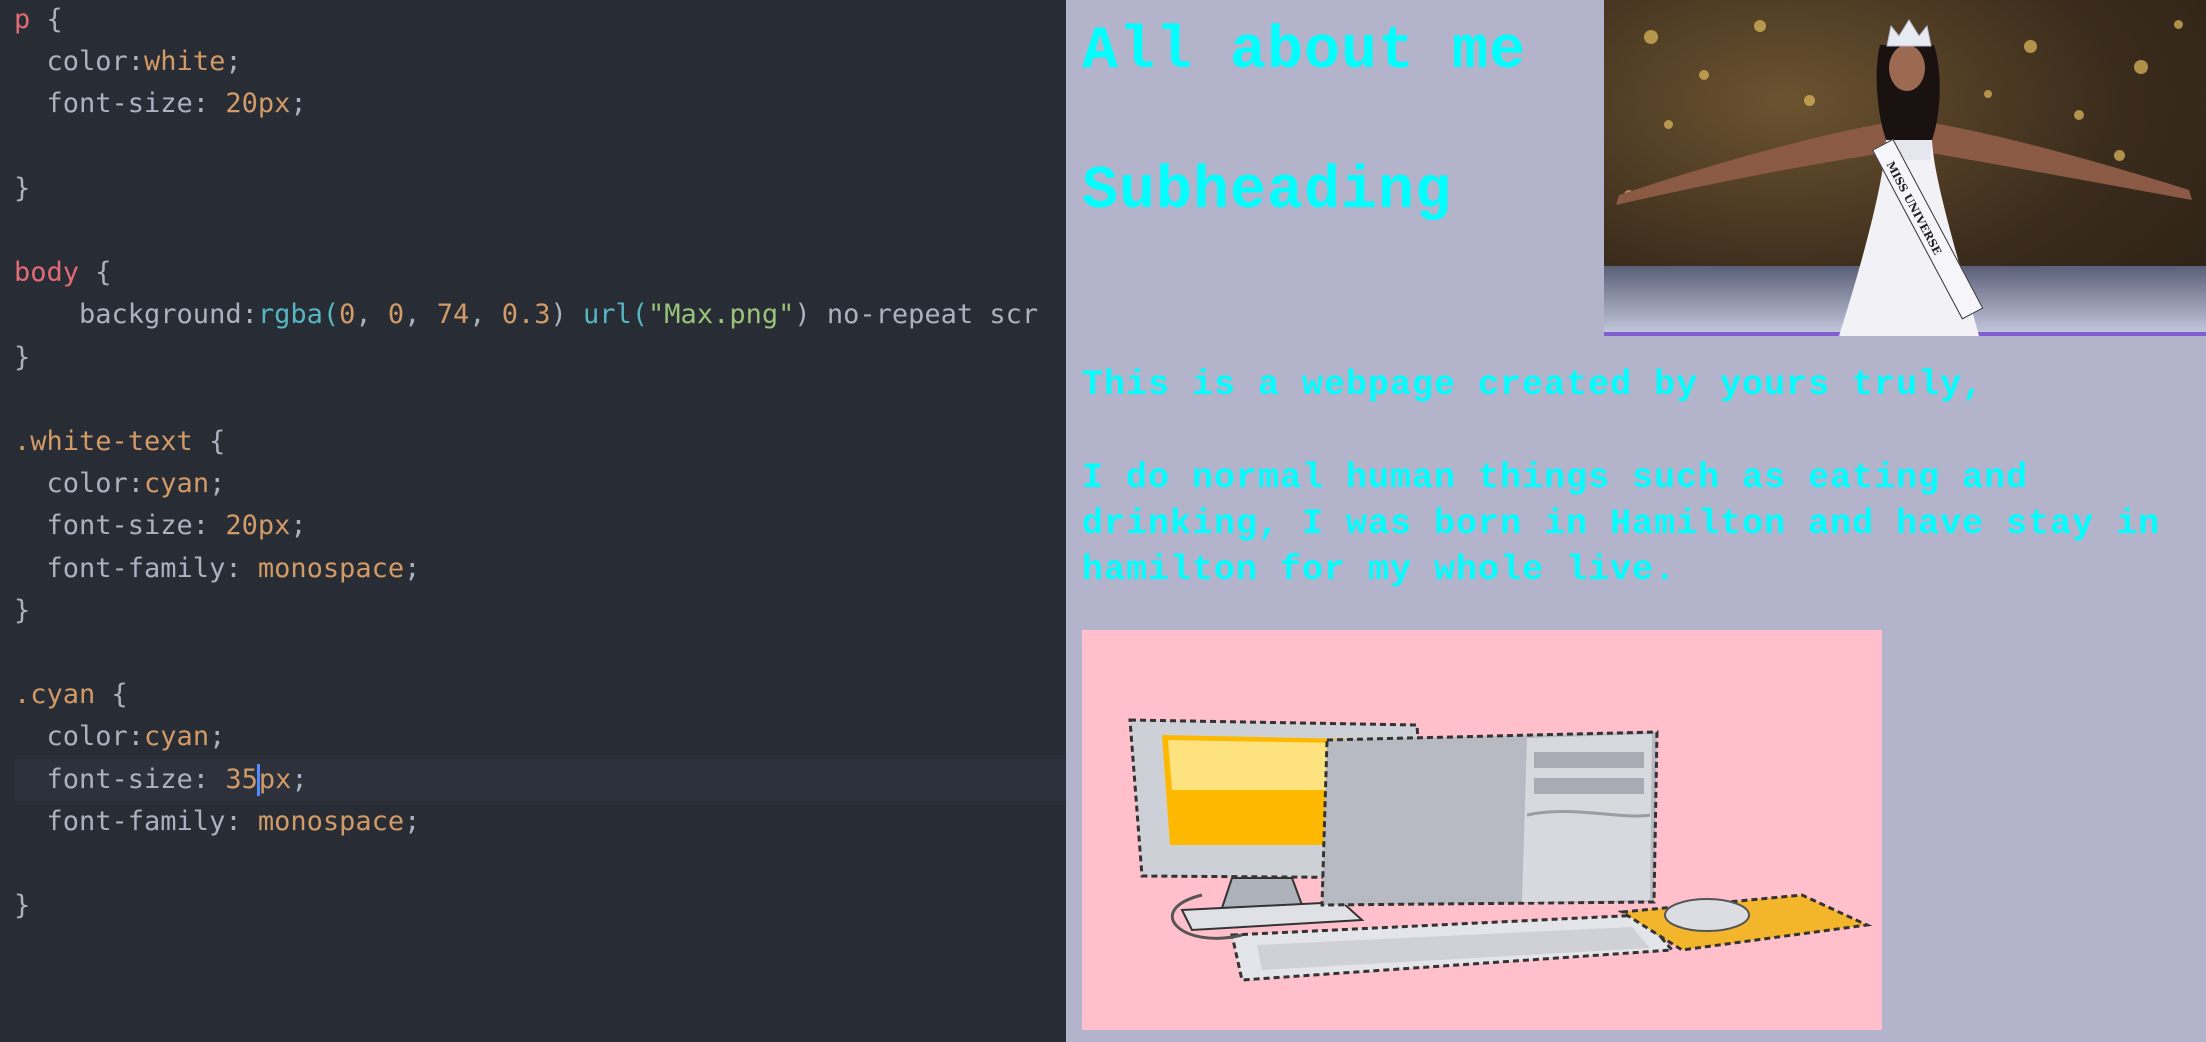 This screenshot has width=2206, height=1042. I want to click on code-token: p, so click(22, 19).